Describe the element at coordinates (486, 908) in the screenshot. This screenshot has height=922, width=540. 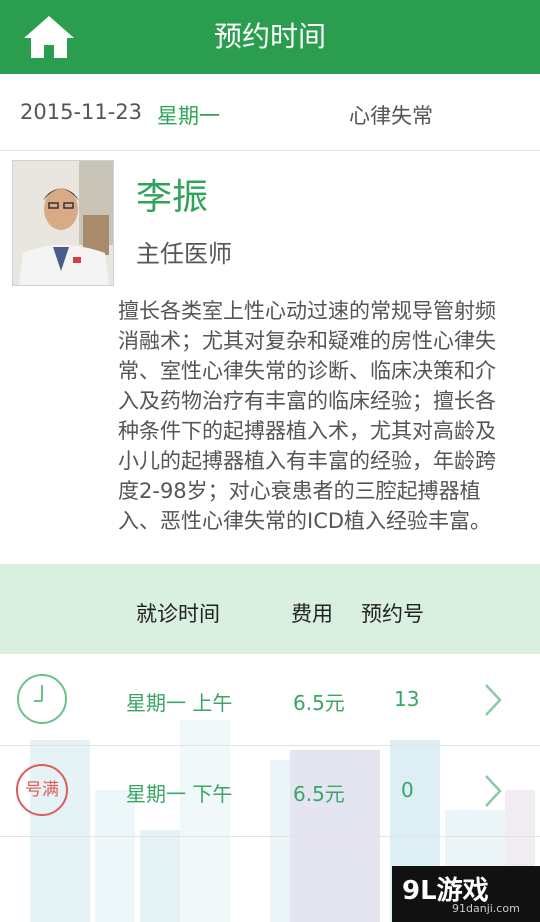
I see `watermark-url: 91danji.com` at that location.